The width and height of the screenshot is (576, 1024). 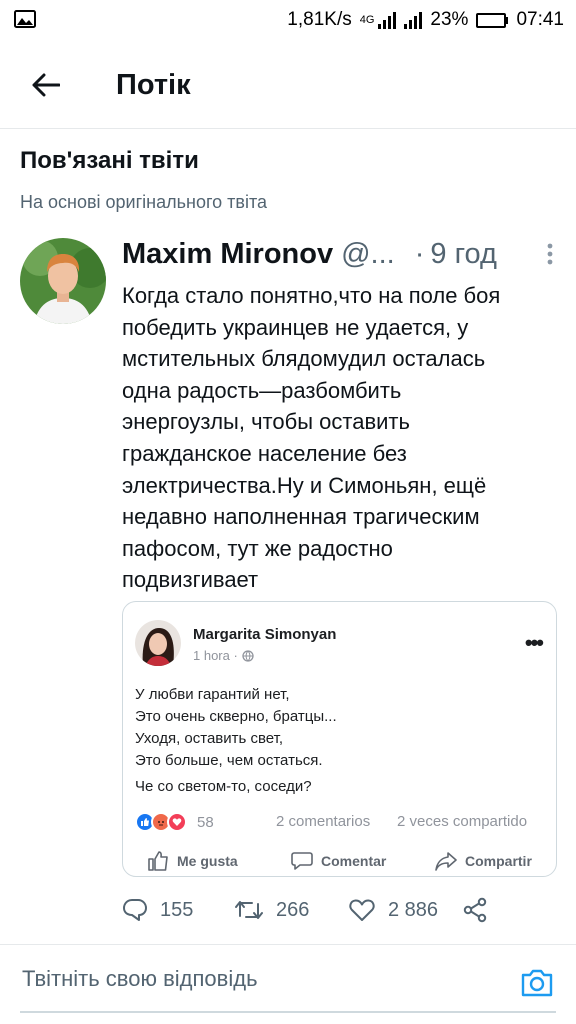 I want to click on media-comment-label: Comentar, so click(x=354, y=861).